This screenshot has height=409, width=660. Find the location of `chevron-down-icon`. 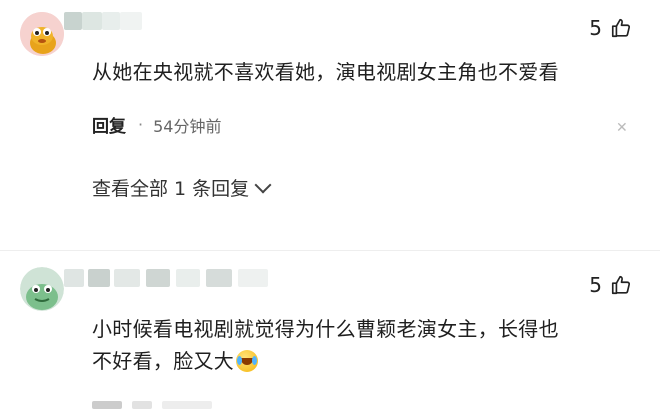

chevron-down-icon is located at coordinates (263, 184).